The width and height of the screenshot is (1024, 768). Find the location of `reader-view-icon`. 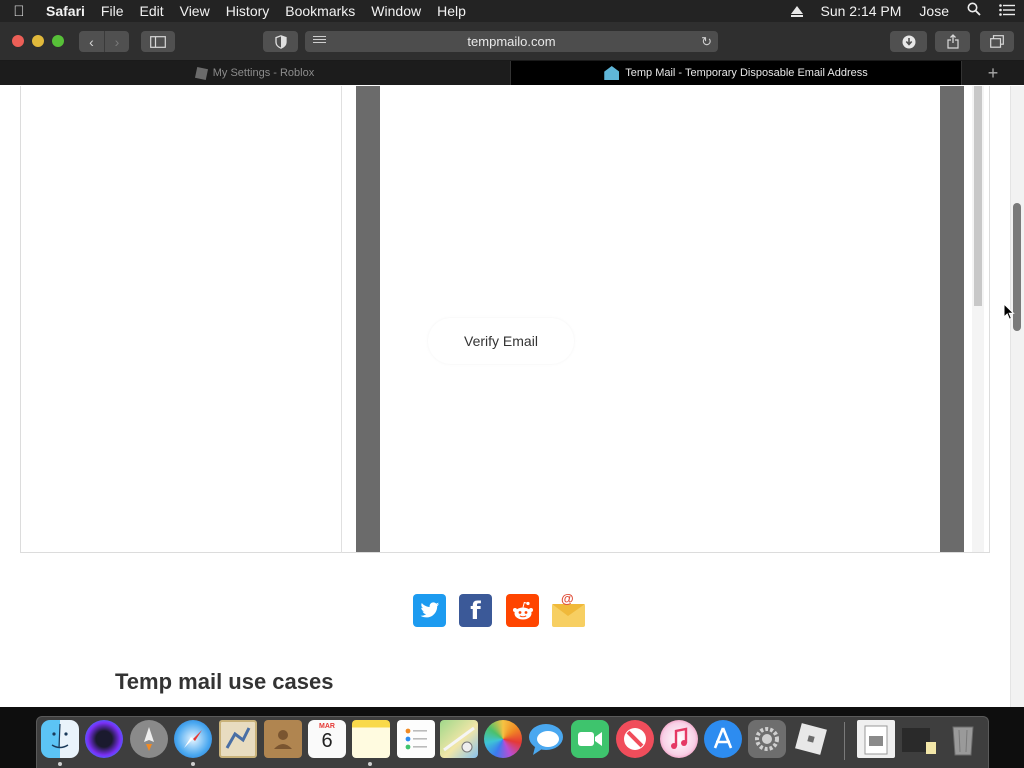

reader-view-icon is located at coordinates (319, 41).